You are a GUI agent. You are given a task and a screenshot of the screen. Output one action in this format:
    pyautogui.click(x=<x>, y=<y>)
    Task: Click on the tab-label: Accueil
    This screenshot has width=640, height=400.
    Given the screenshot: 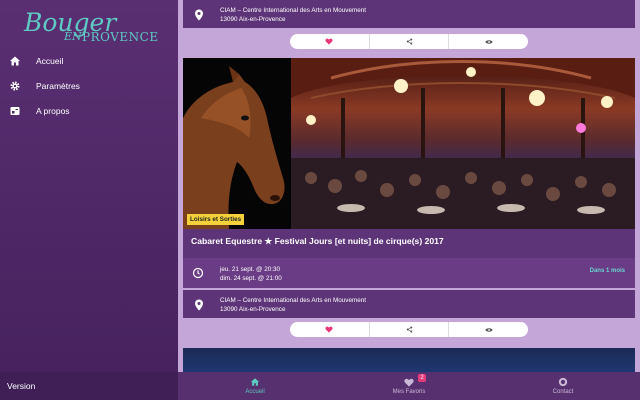 What is the action you would take?
    pyautogui.click(x=255, y=392)
    